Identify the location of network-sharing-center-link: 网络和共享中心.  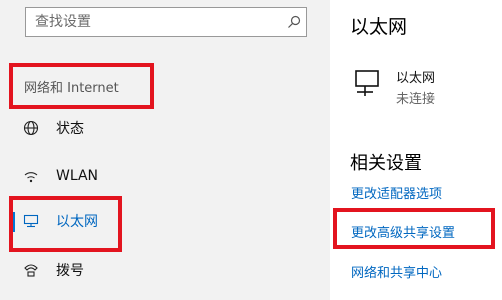
(396, 271).